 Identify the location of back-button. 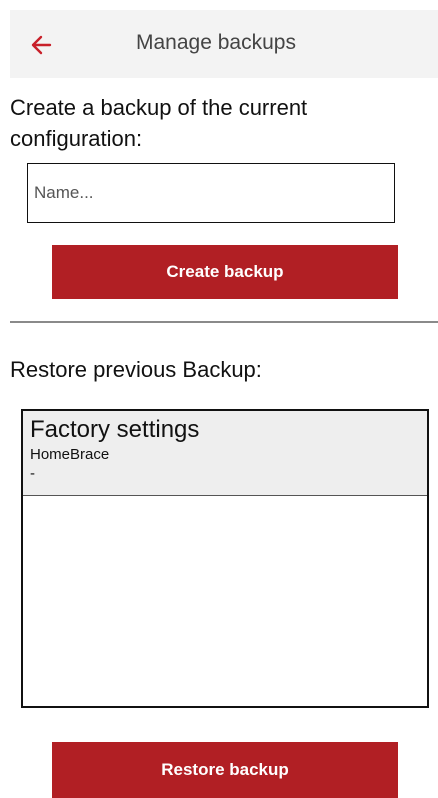
(41, 45).